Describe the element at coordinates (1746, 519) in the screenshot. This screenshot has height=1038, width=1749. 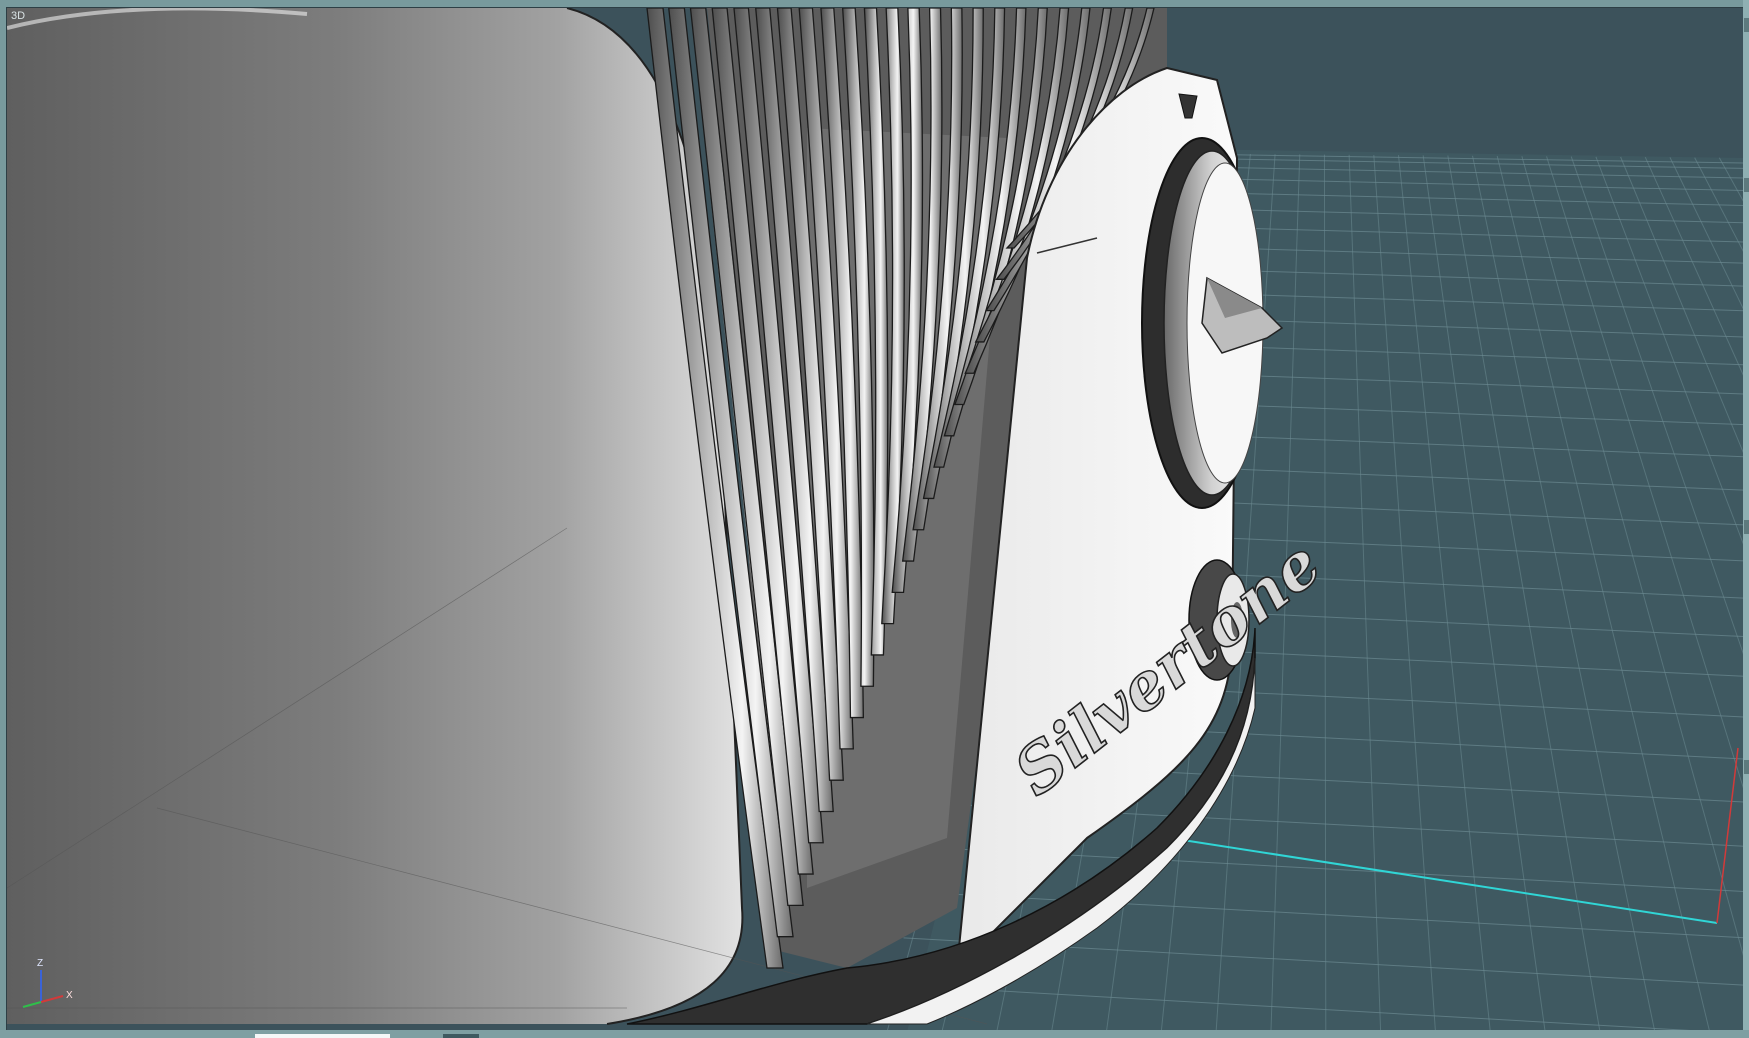
I see `right-edge-strip` at that location.